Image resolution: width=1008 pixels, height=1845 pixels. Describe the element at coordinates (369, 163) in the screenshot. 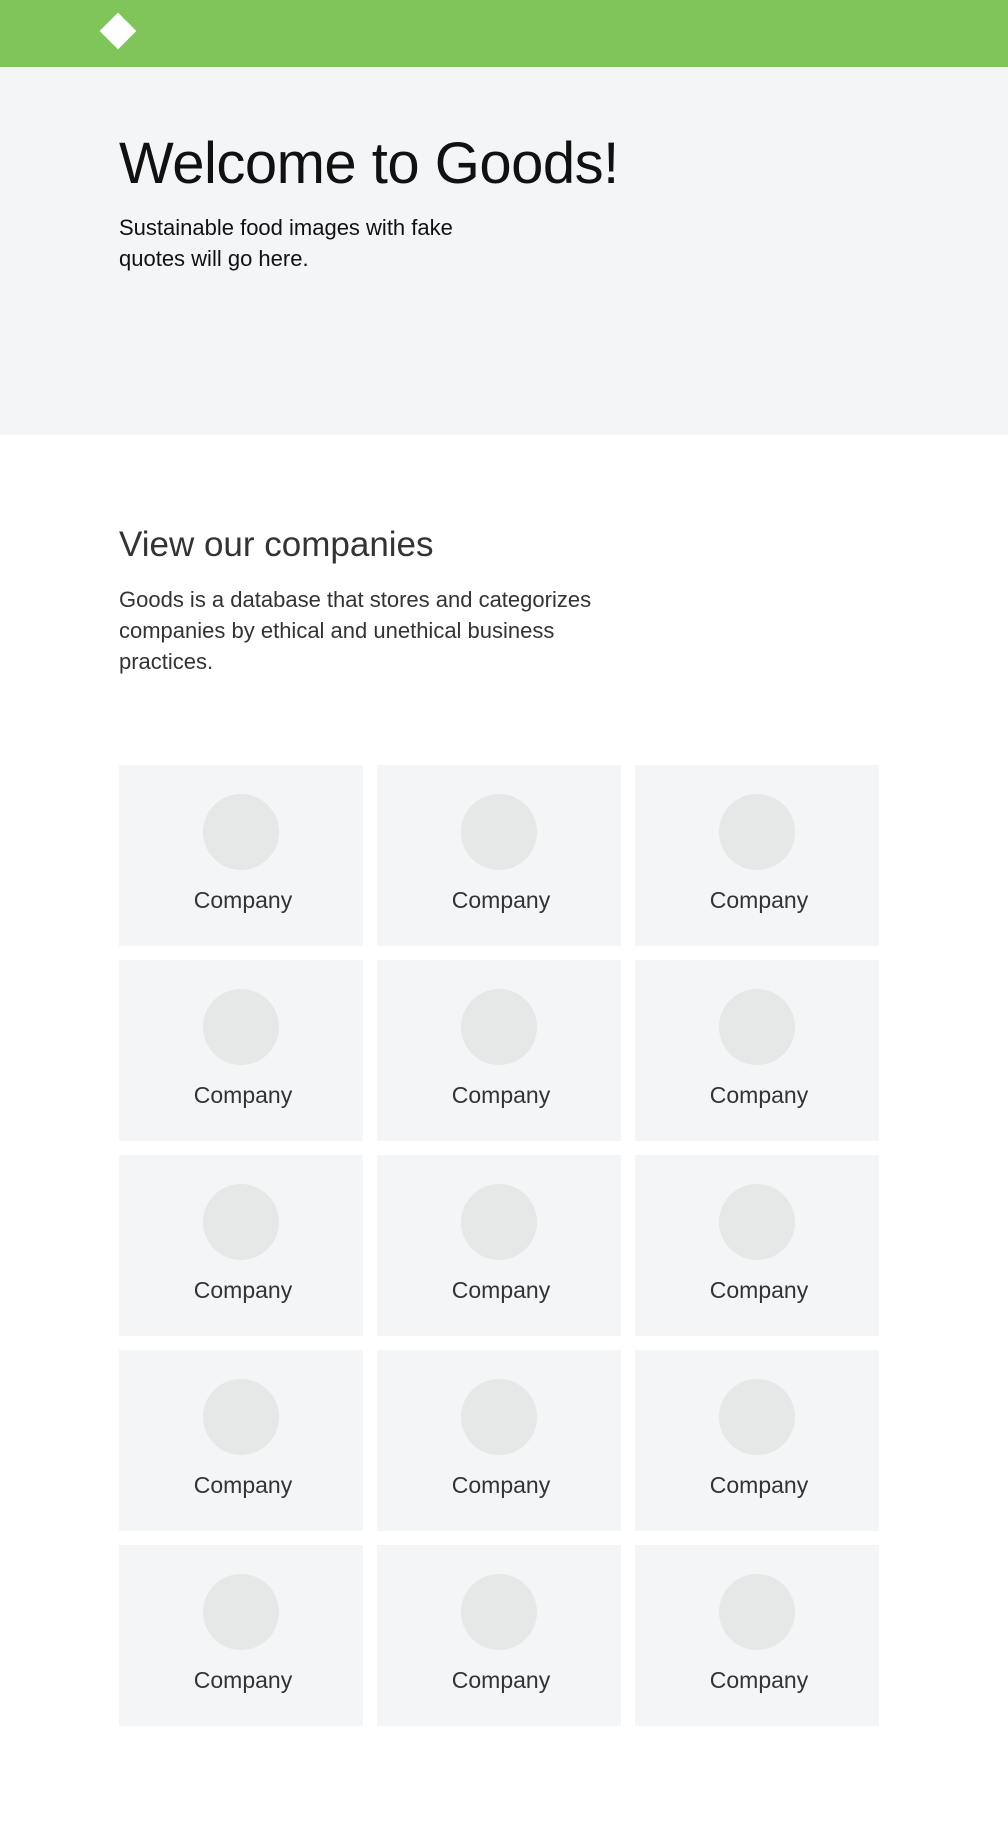

I see `hero-title: Welcome to Goods!` at that location.